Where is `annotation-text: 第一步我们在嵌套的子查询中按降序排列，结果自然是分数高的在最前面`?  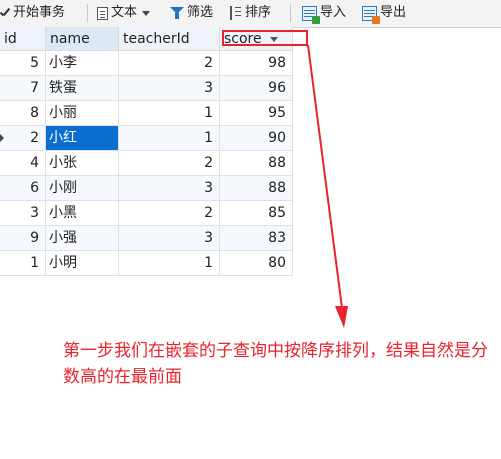
annotation-text: 第一步我们在嵌套的子查询中按降序排列，结果自然是分数高的在最前面 is located at coordinates (275, 364).